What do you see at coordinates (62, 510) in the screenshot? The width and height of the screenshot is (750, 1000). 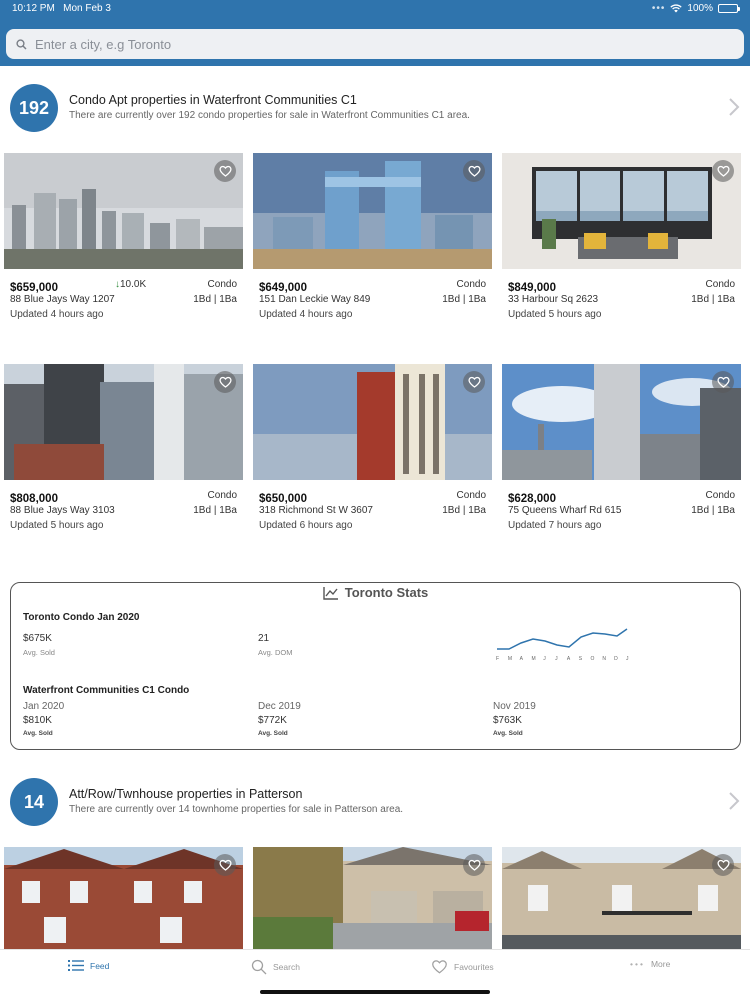 I see `listing-address: 88 Blue Jays Way 3103` at bounding box center [62, 510].